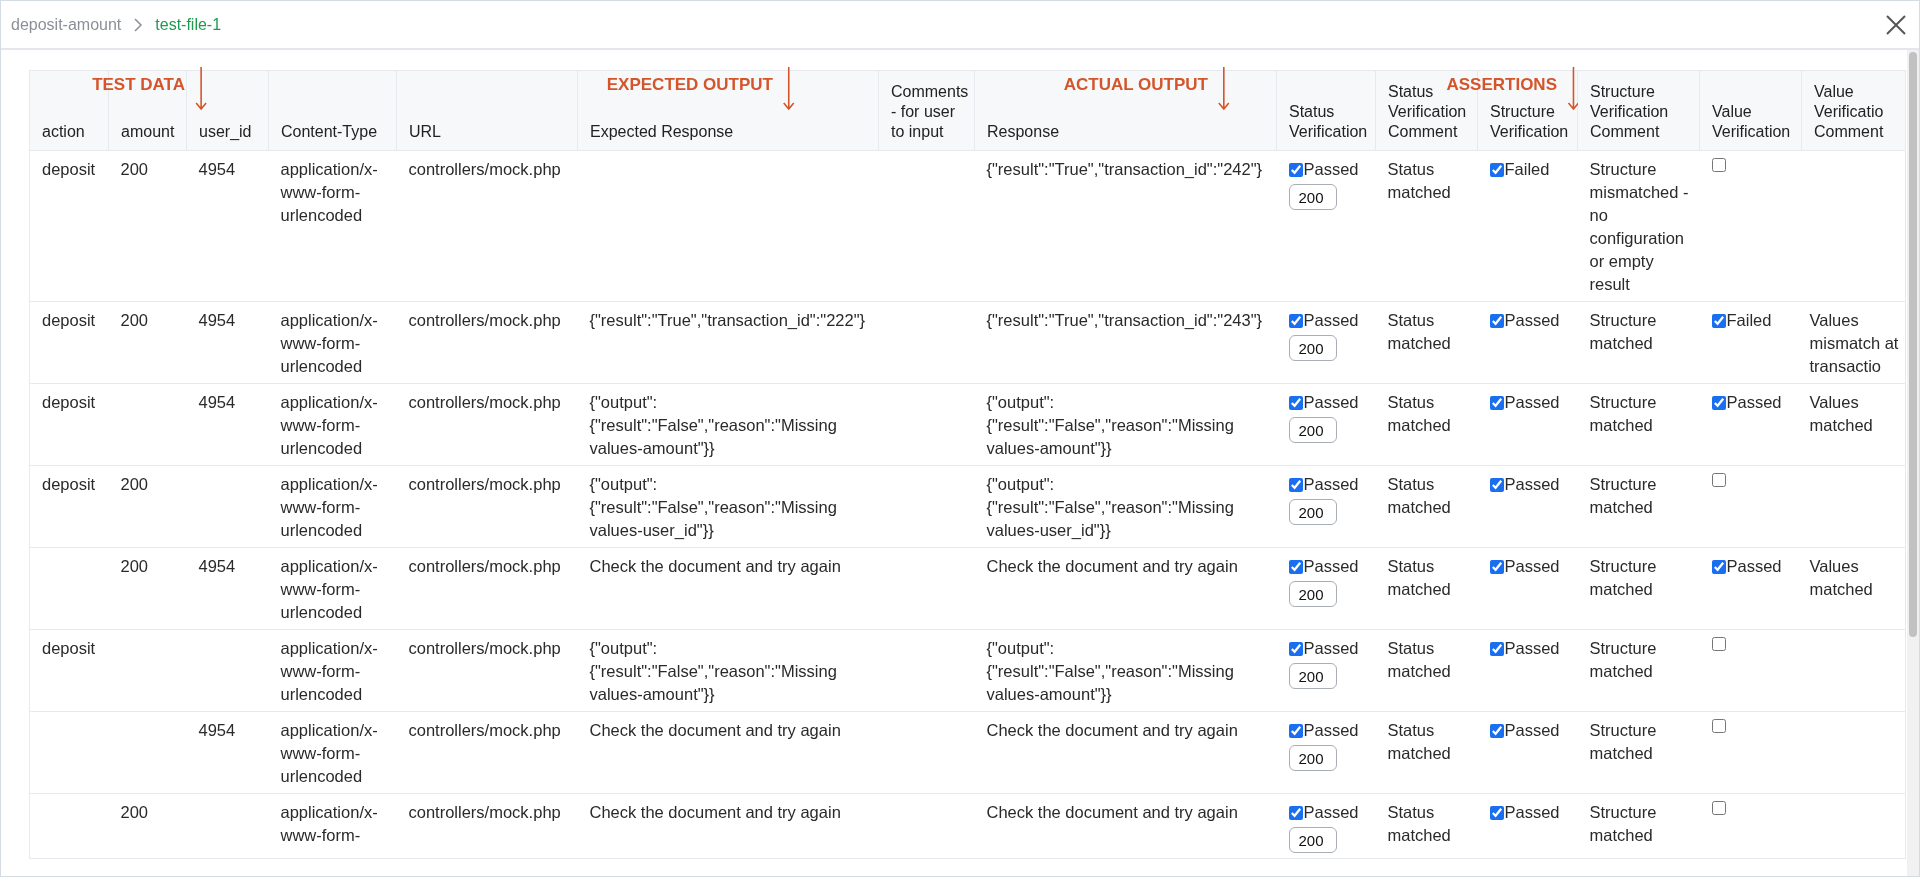 The height and width of the screenshot is (877, 1920). Describe the element at coordinates (1896, 24) in the screenshot. I see `close-icon` at that location.